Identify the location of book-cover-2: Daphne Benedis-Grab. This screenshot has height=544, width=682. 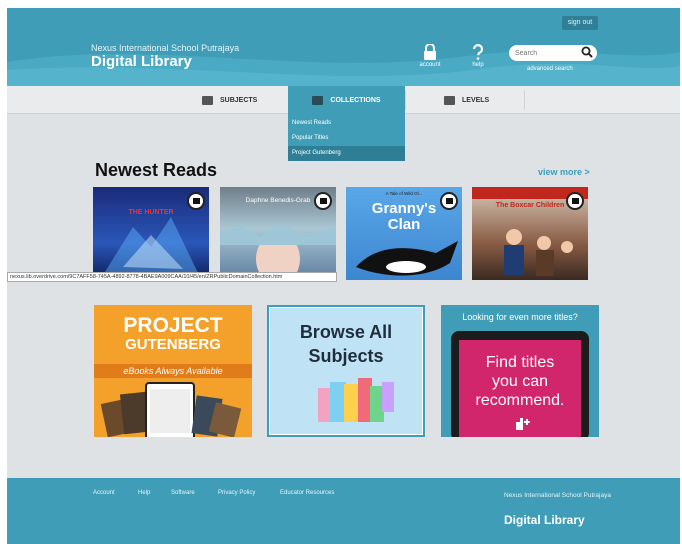
(278, 233).